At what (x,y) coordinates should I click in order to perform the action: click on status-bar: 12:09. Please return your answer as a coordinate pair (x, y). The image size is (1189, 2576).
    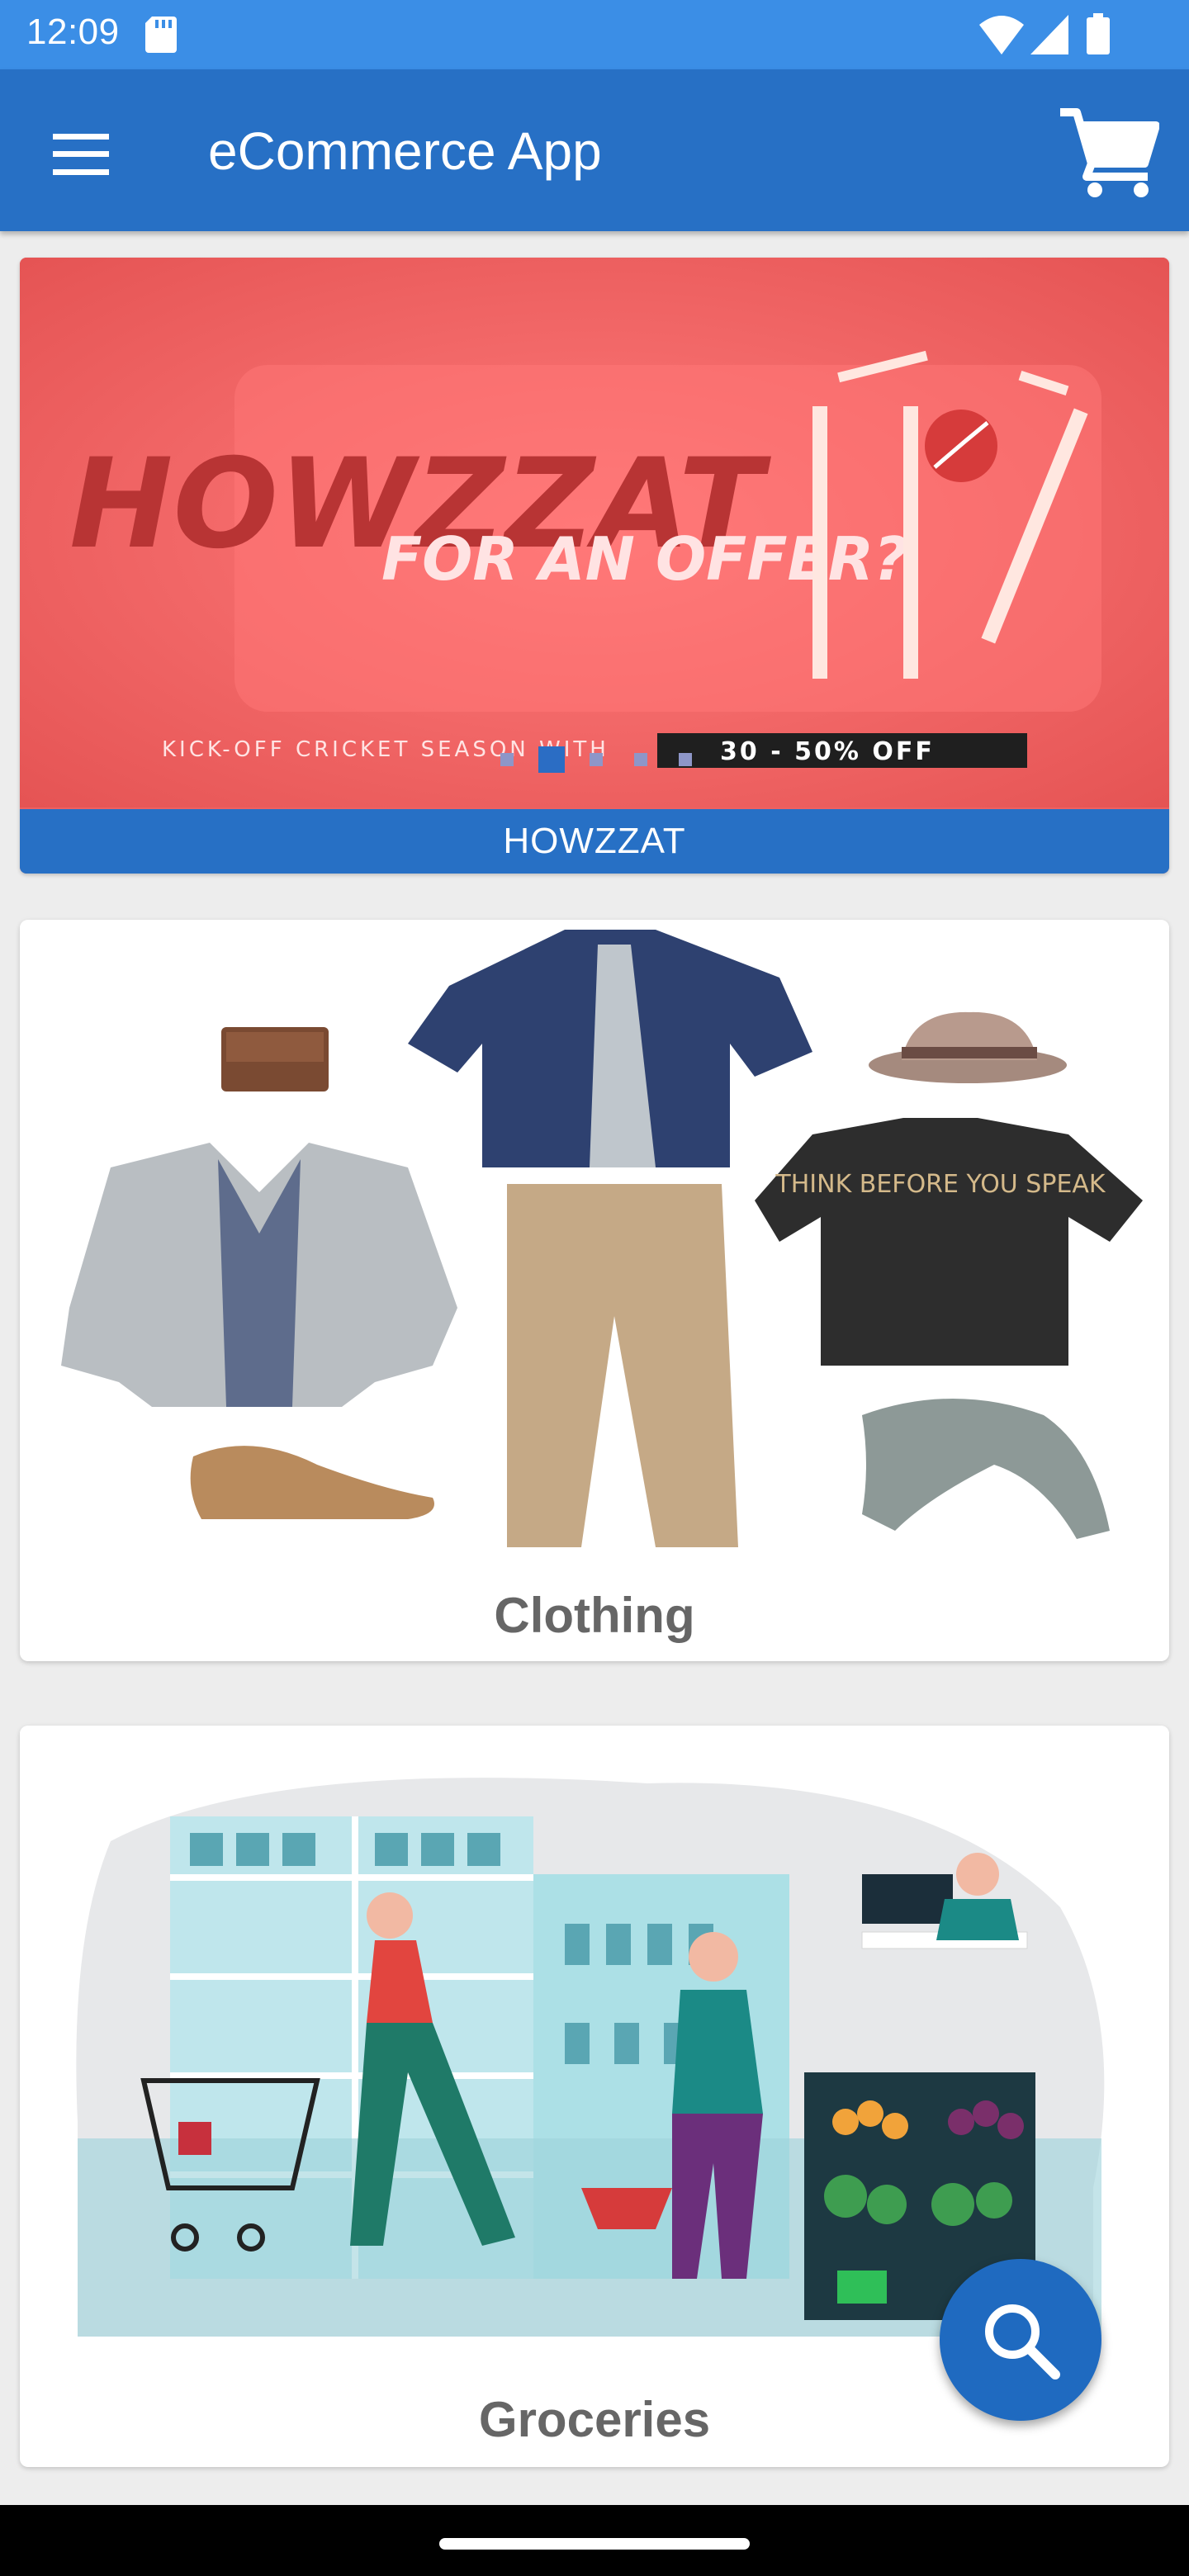
    Looking at the image, I should click on (594, 34).